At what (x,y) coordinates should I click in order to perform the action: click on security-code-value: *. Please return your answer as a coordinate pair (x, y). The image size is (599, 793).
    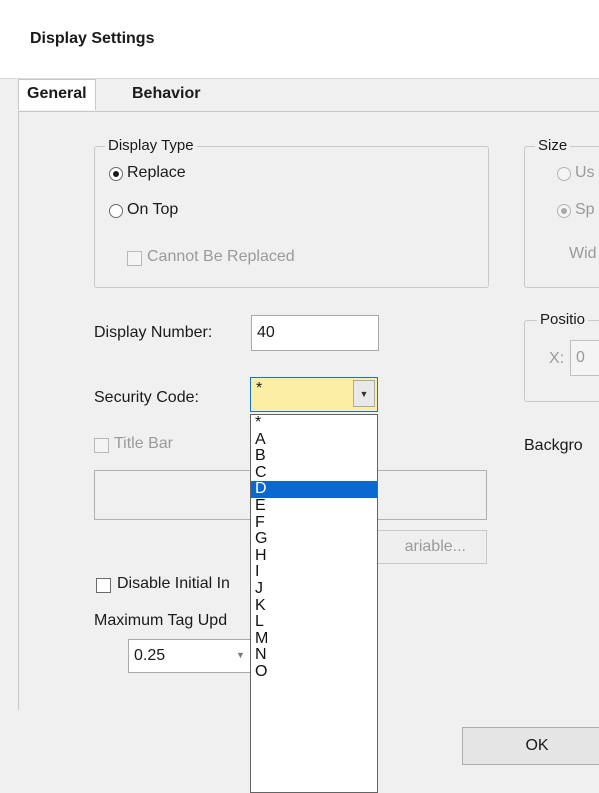
    Looking at the image, I should click on (259, 388).